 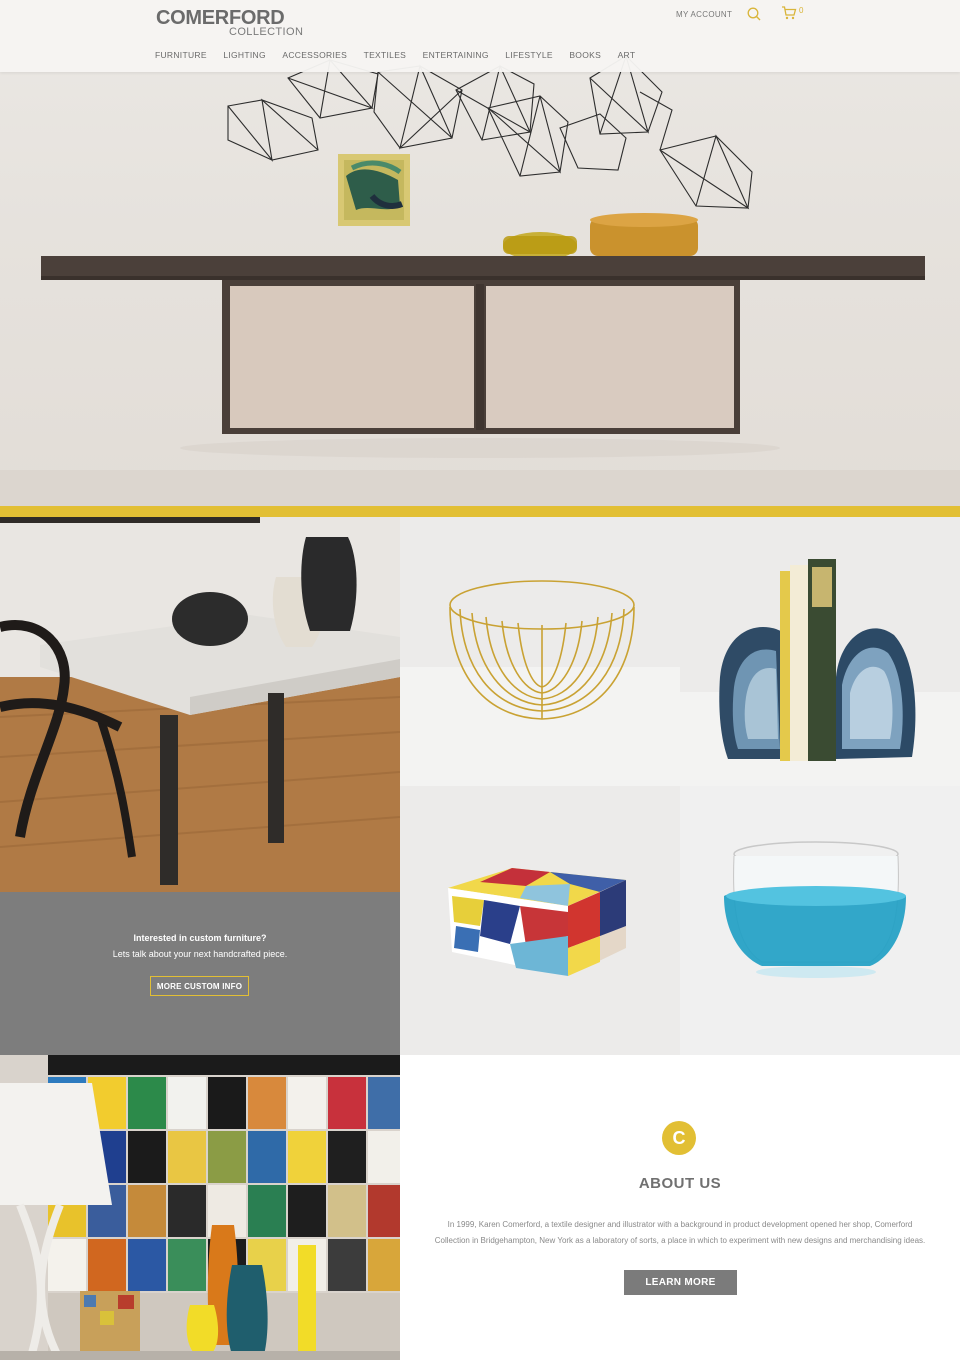 What do you see at coordinates (385, 55) in the screenshot?
I see `nav-item-textiles: TEXTILES` at bounding box center [385, 55].